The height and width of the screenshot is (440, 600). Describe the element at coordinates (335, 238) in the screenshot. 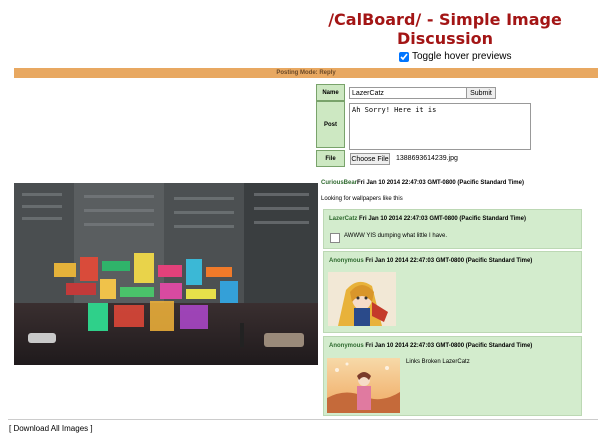

I see `broken-image-icon` at that location.